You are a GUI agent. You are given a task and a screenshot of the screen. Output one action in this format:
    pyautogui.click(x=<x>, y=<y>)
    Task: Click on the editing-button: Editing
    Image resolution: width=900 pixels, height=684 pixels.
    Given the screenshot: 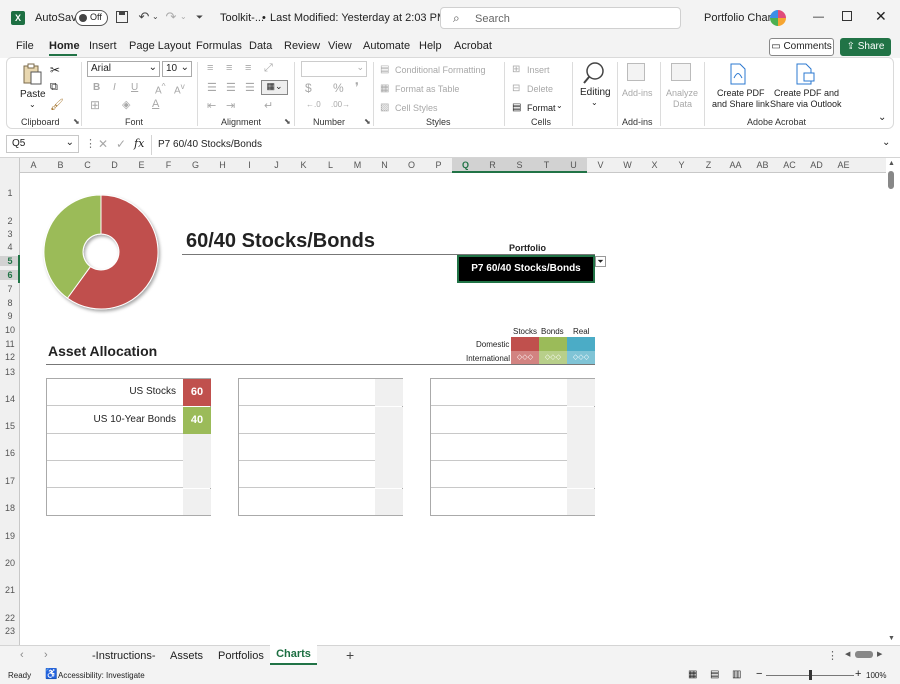 What is the action you would take?
    pyautogui.click(x=595, y=92)
    